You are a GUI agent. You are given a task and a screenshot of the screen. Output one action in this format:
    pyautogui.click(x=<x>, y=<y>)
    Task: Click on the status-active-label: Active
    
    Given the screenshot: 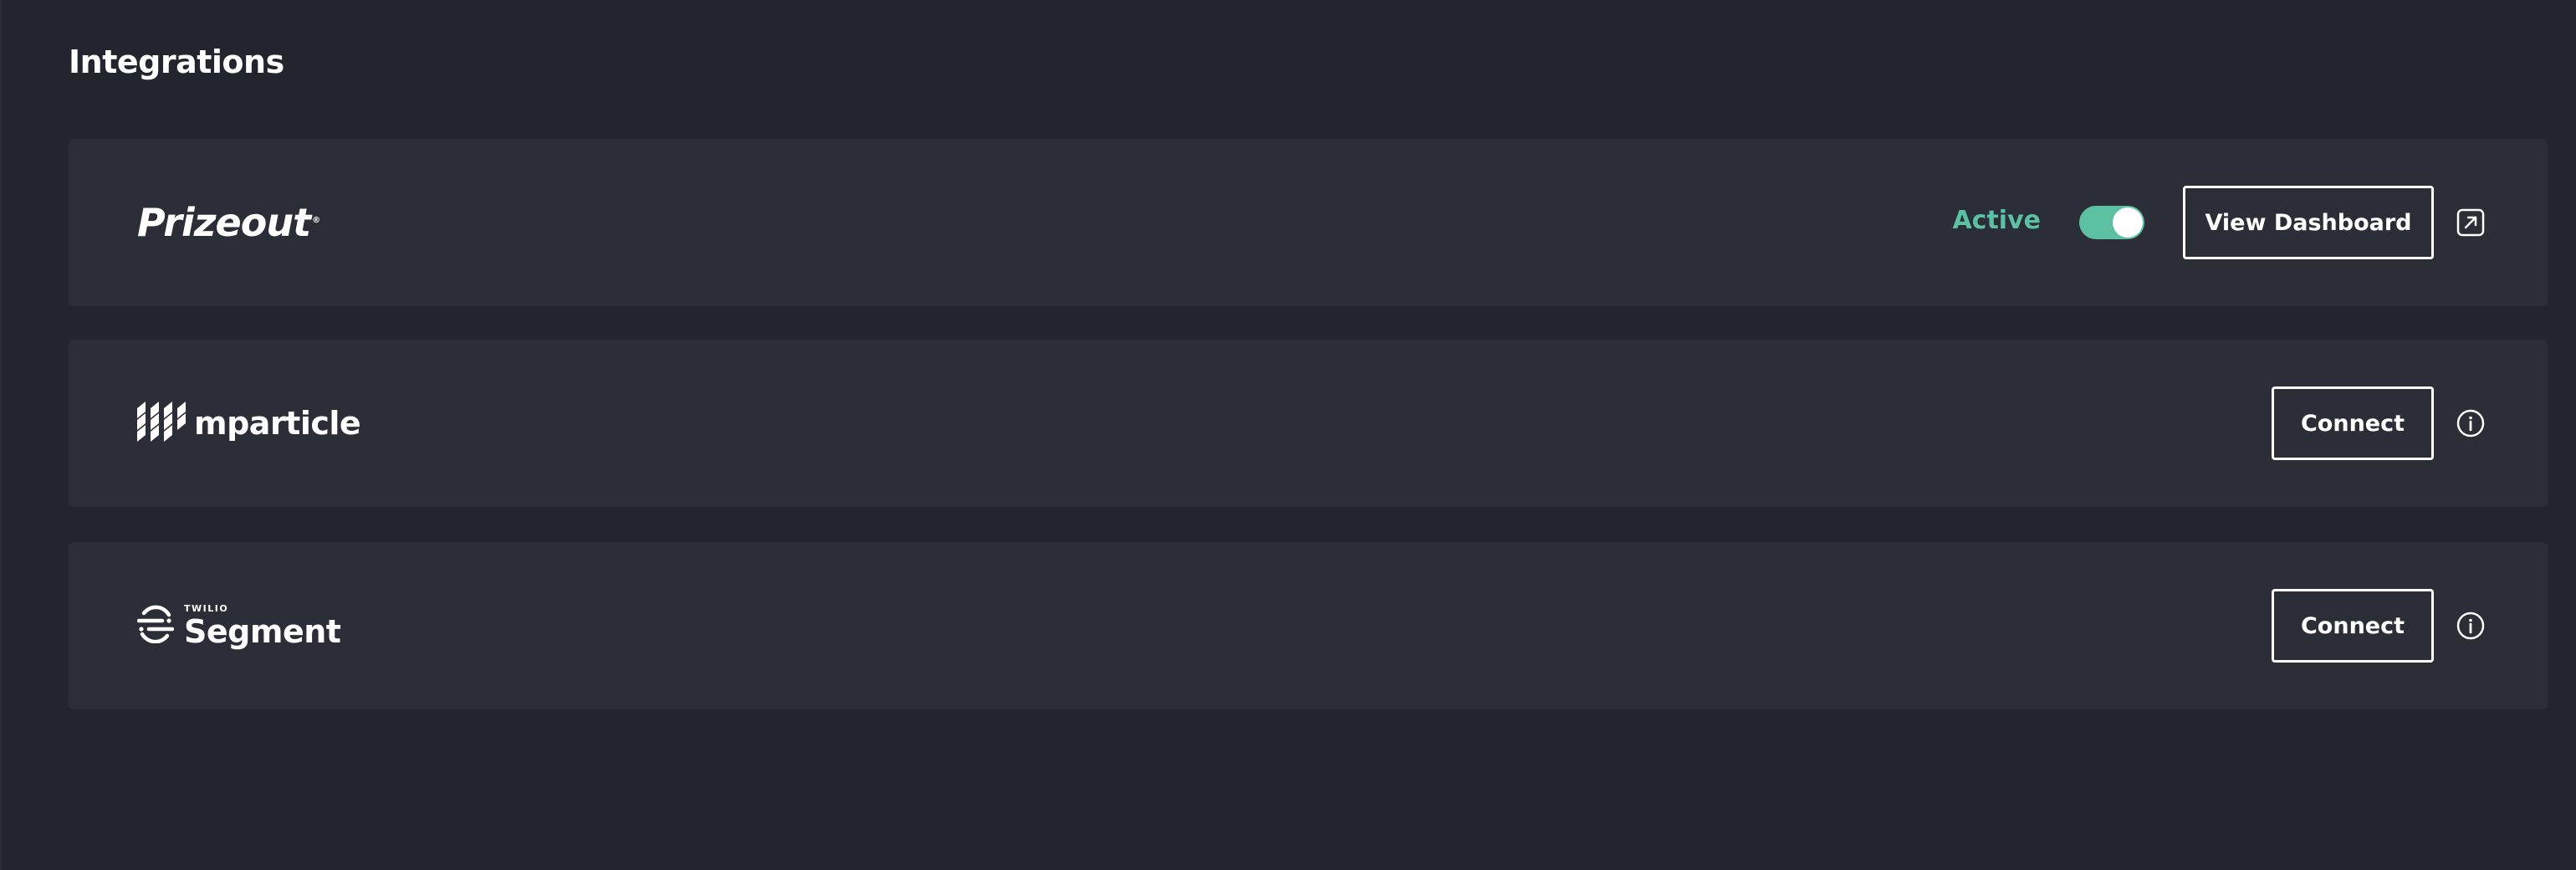 What is the action you would take?
    pyautogui.click(x=1996, y=220)
    